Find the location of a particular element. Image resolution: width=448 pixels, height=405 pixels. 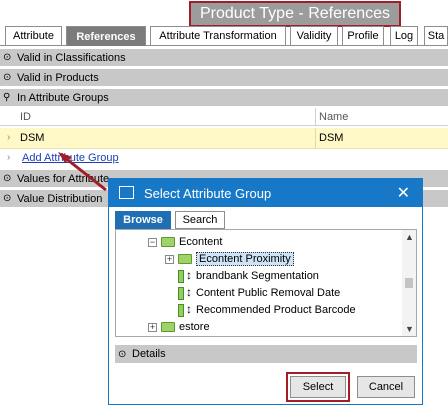

tab-references-label: References is located at coordinates (106, 36).